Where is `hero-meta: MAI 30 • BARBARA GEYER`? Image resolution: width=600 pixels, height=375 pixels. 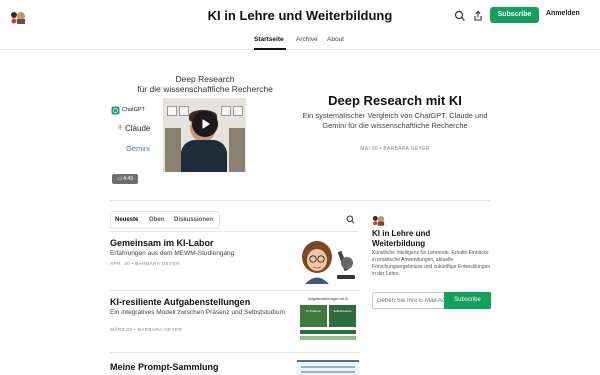
hero-meta: MAI 30 • BARBARA GEYER is located at coordinates (395, 149).